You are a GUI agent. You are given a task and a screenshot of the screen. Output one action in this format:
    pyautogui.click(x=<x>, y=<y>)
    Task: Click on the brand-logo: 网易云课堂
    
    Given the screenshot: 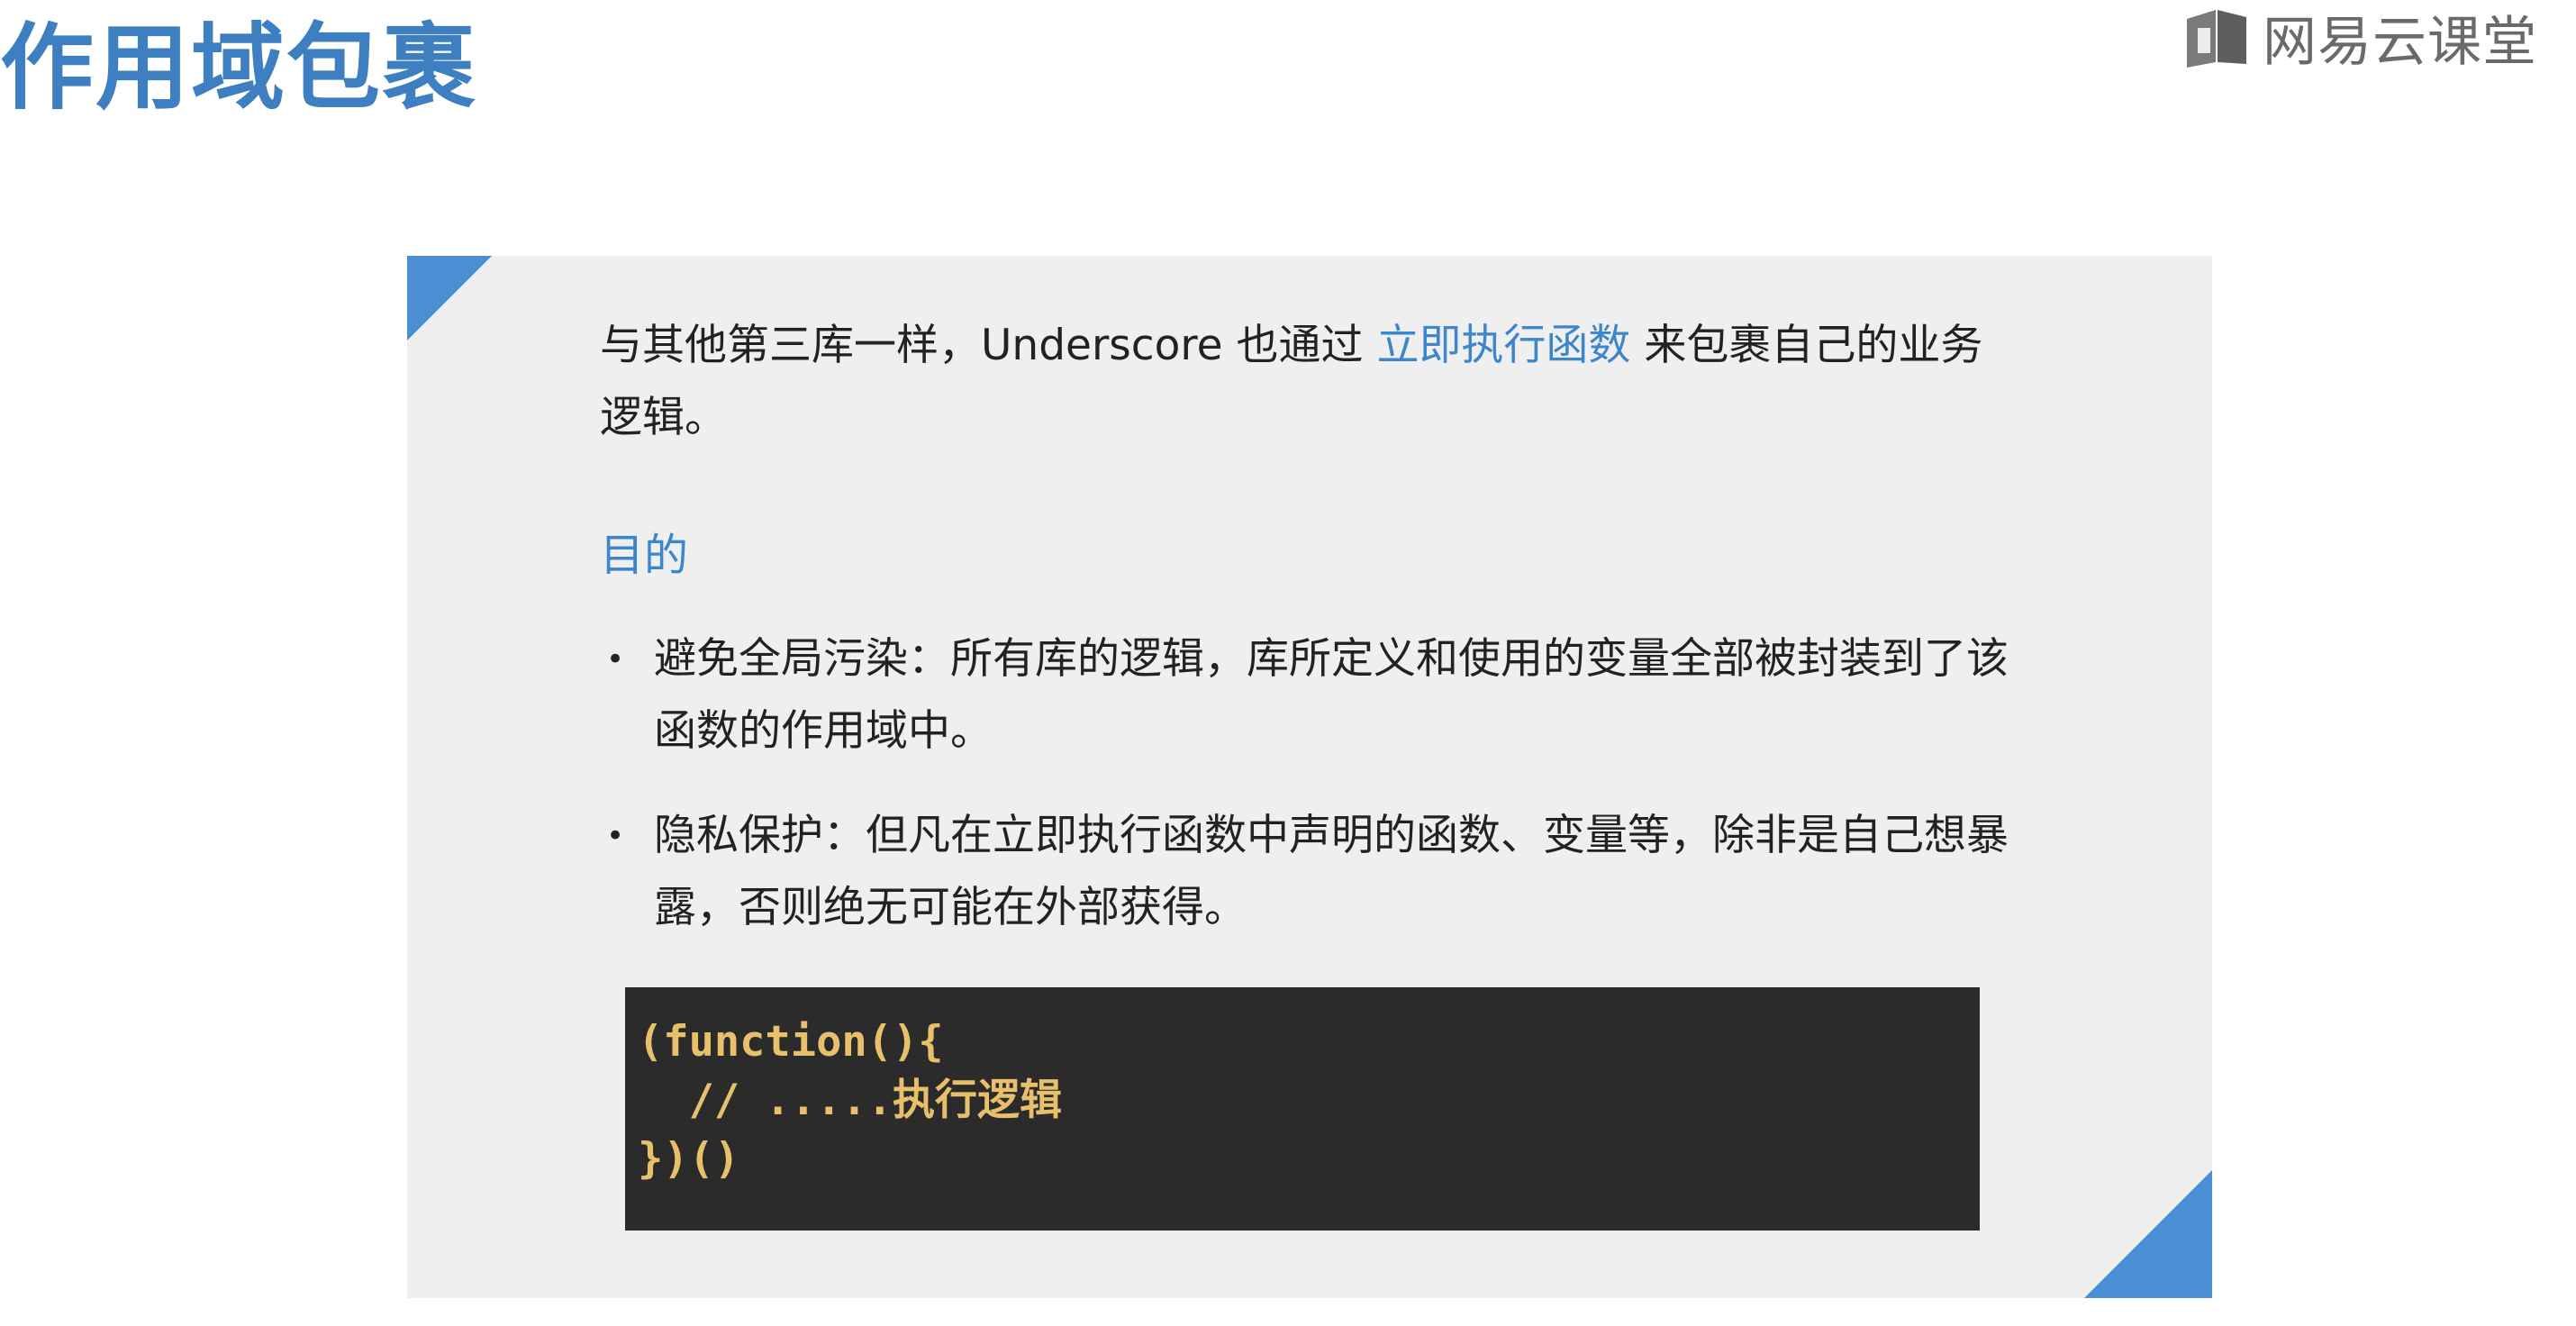 What is the action you would take?
    pyautogui.click(x=2360, y=37)
    